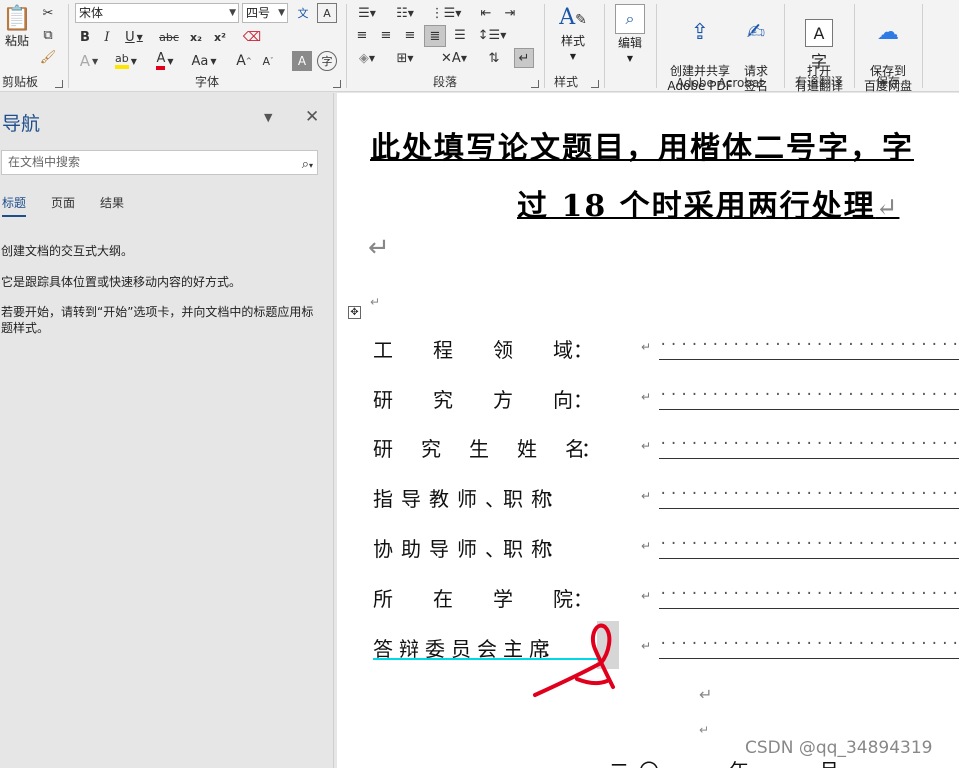  Describe the element at coordinates (85, 37) in the screenshot. I see `bold-button: B` at that location.